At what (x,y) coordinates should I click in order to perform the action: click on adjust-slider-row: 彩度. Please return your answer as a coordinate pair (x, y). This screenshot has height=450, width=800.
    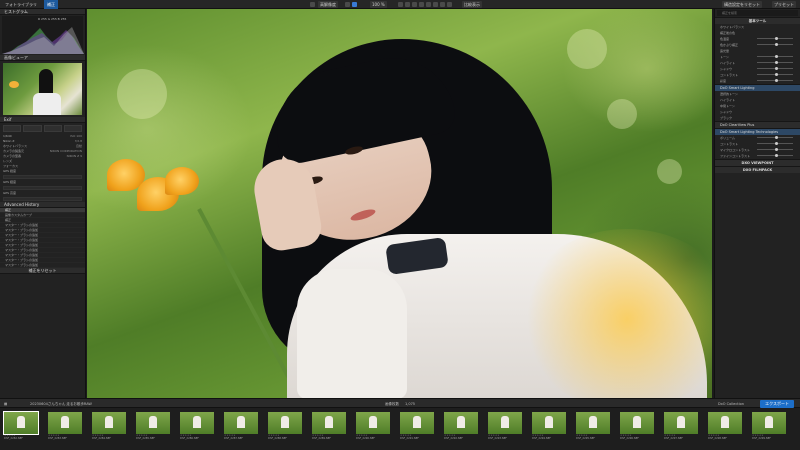
    Looking at the image, I should click on (757, 81).